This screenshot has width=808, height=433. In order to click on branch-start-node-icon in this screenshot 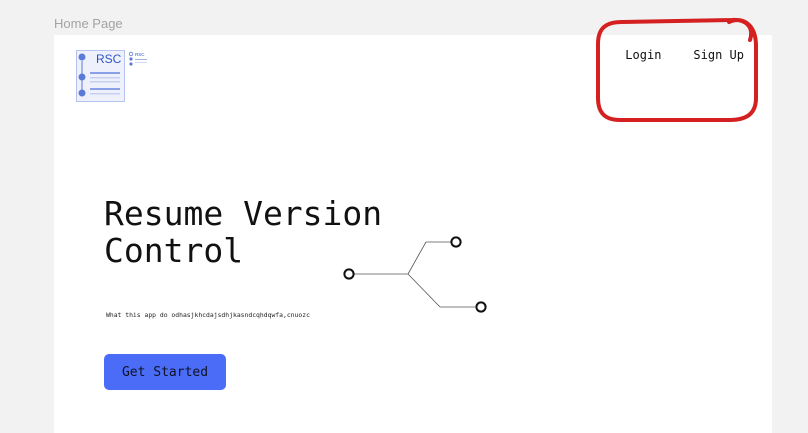, I will do `click(349, 274)`.